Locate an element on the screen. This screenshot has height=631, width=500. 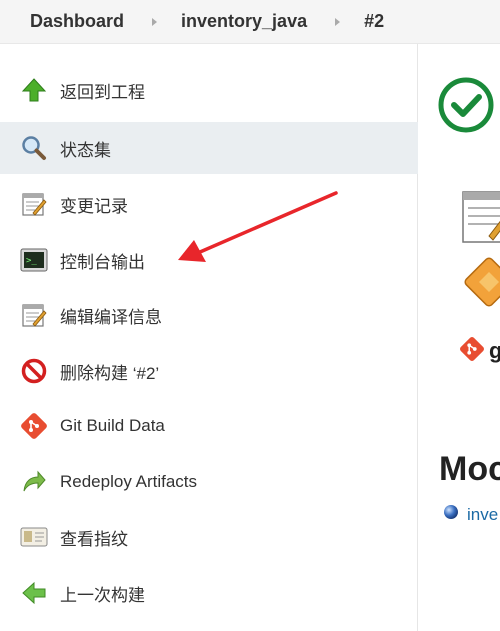
success-check-icon is located at coordinates (466, 107).